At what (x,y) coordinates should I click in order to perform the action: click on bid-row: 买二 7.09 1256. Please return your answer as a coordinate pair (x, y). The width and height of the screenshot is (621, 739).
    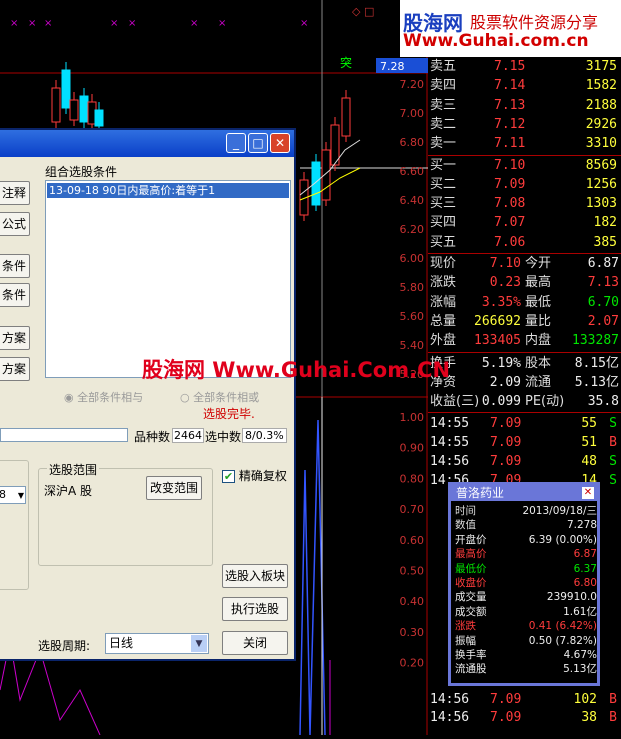
    Looking at the image, I should click on (524, 184).